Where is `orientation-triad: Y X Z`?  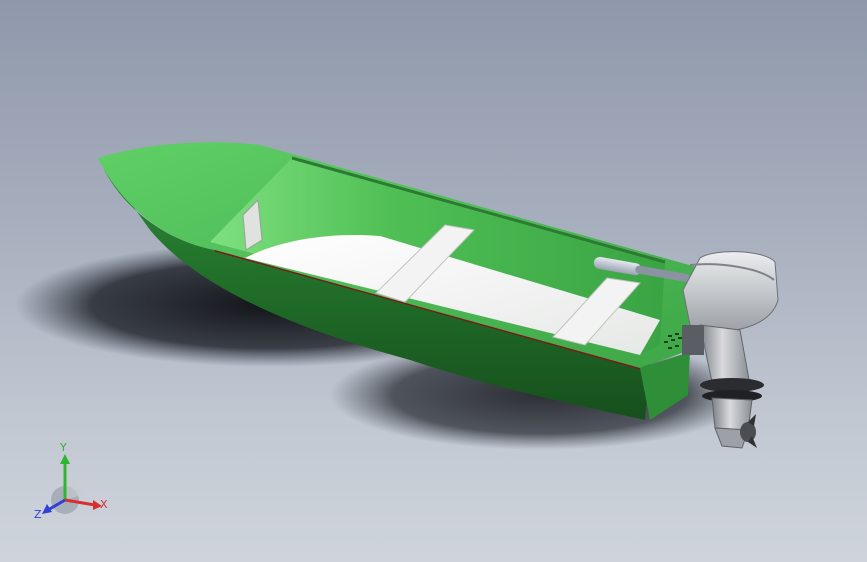 orientation-triad: Y X Z is located at coordinates (75, 487).